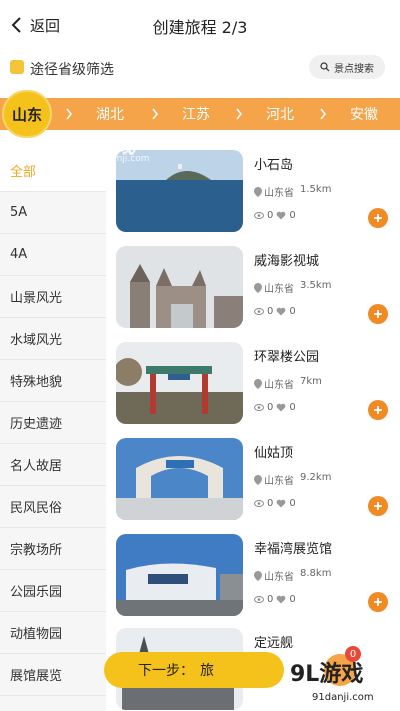 This screenshot has height=711, width=400. I want to click on filter-checkbox, so click(17, 67).